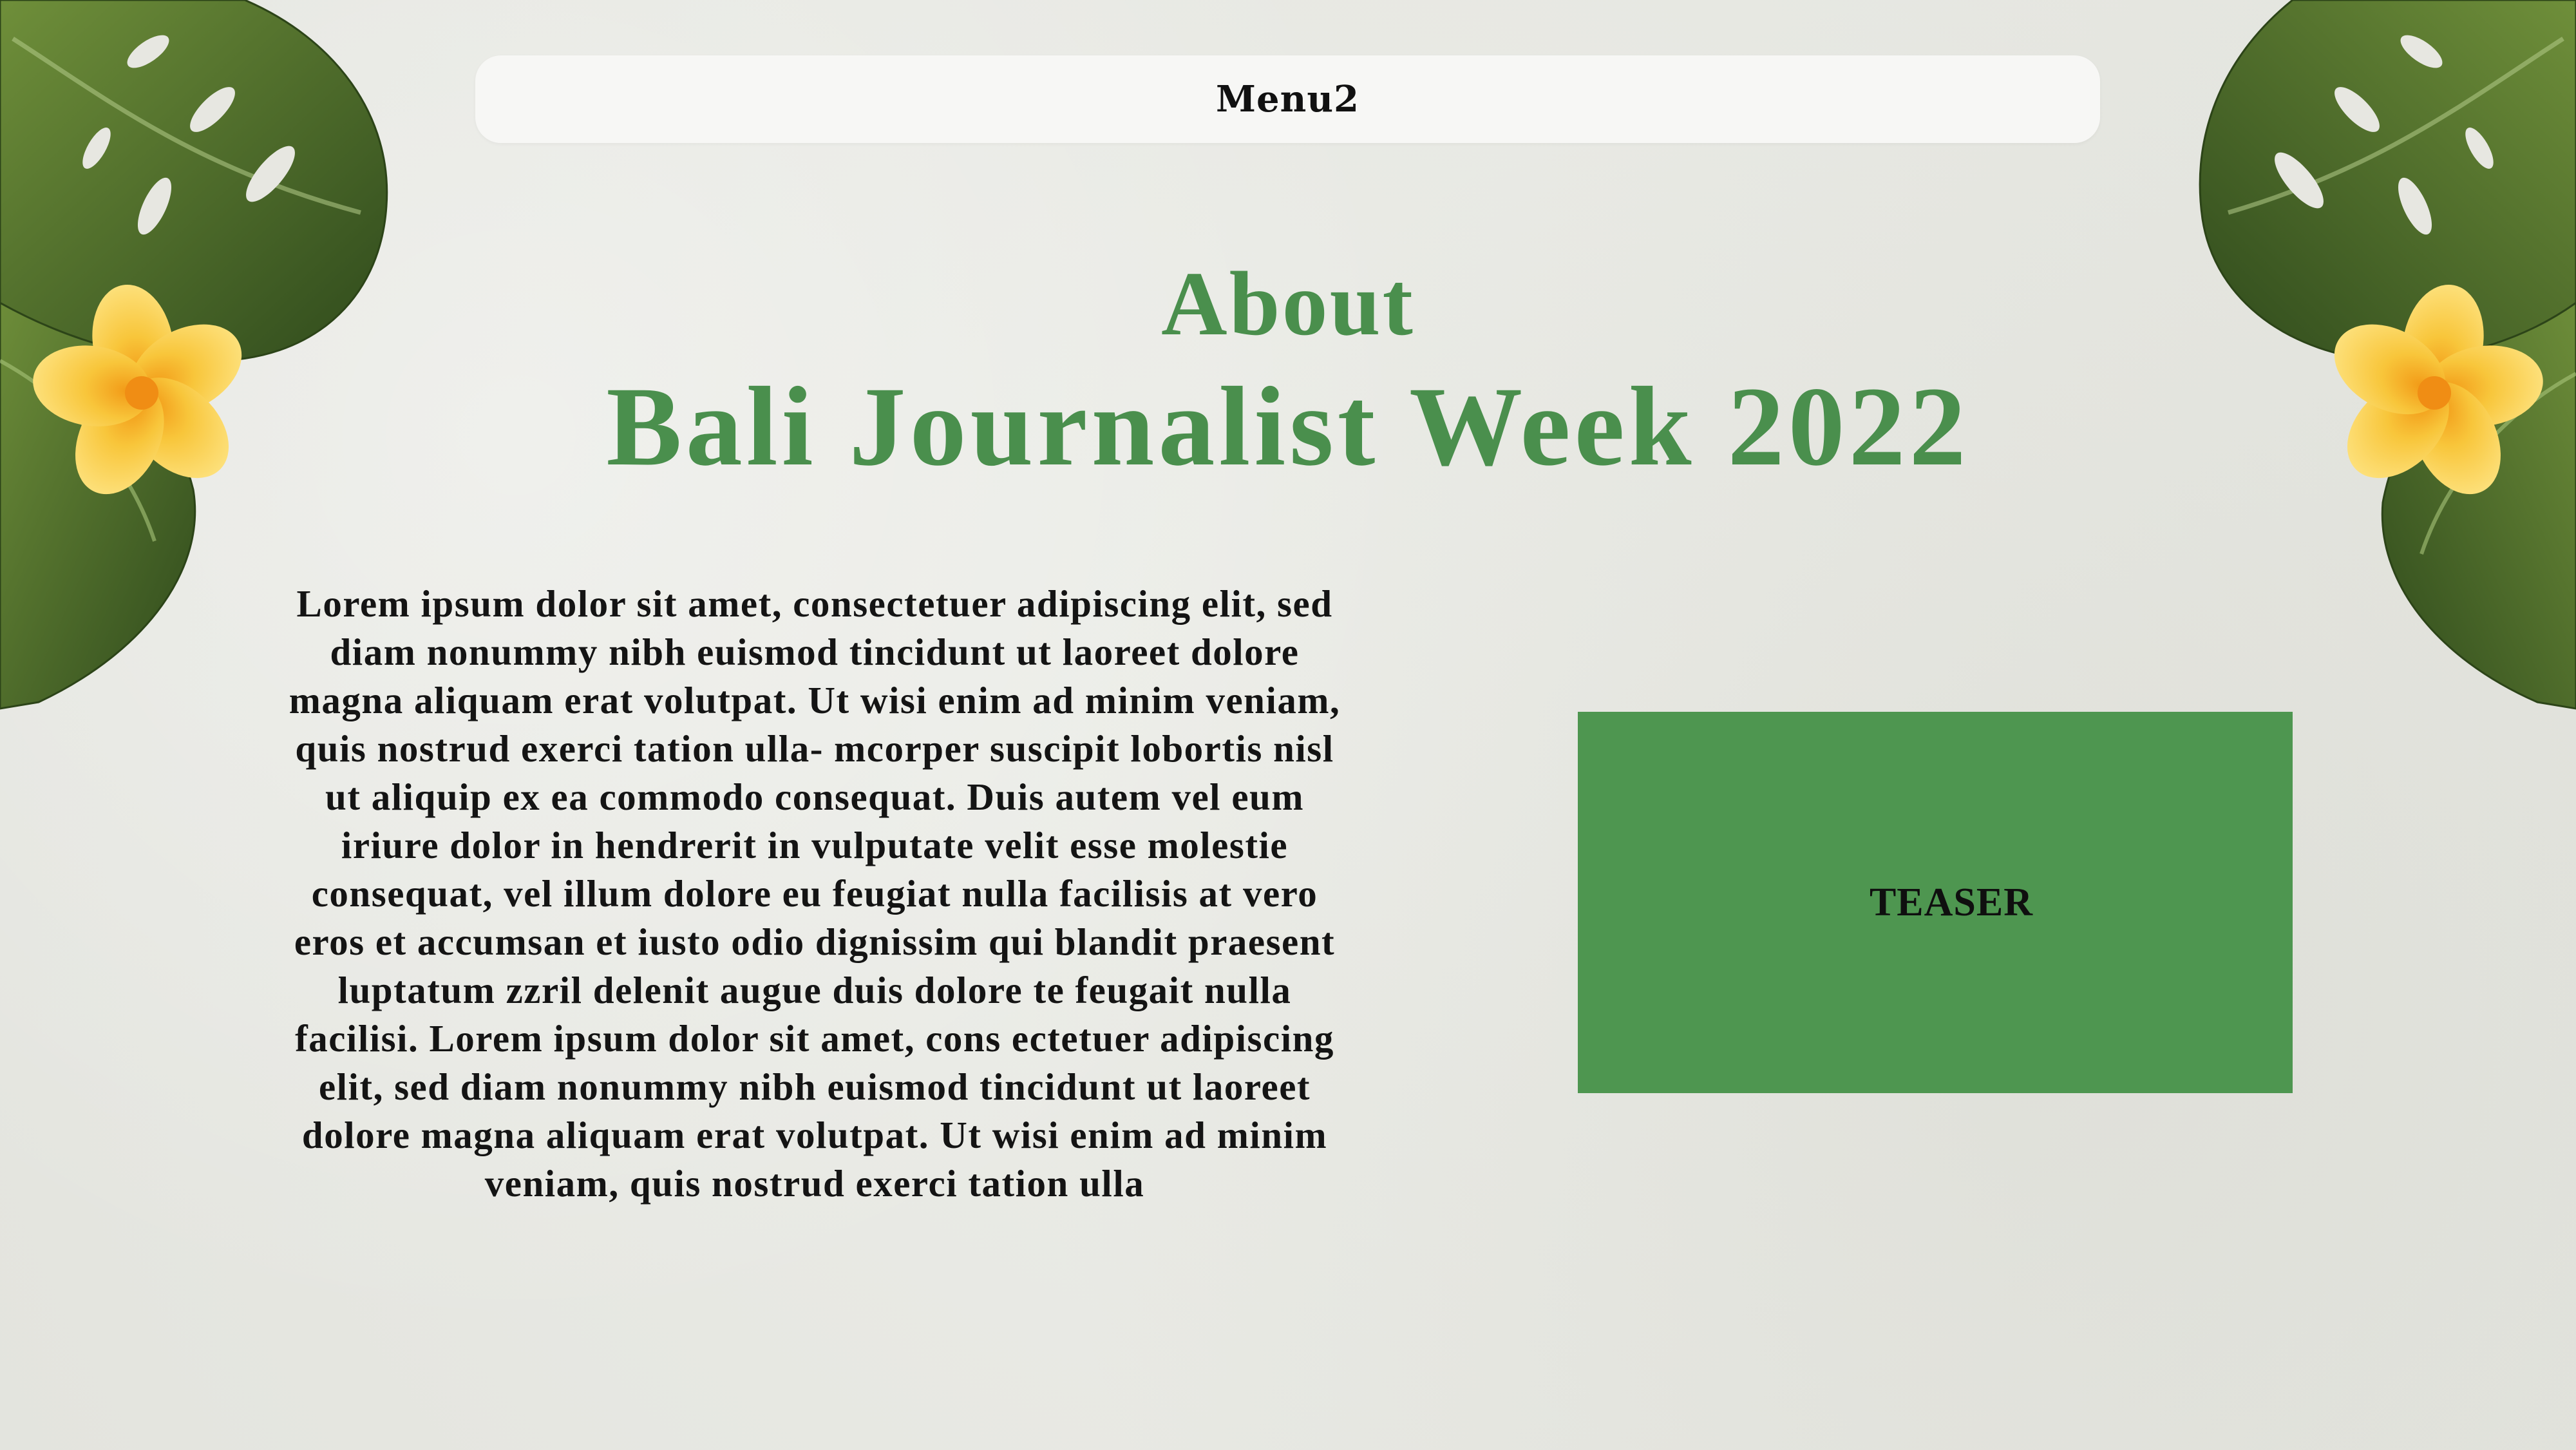 The height and width of the screenshot is (1450, 2576). Describe the element at coordinates (1288, 427) in the screenshot. I see `event-title: Bali Journalist Week 2022` at that location.